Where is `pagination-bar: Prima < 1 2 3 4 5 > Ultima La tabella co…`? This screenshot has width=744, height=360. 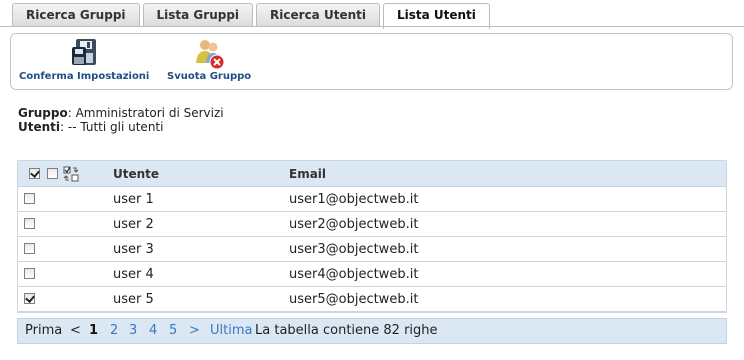
pagination-bar: Prima < 1 2 3 4 5 > Ultima La tabella co… is located at coordinates (372, 331).